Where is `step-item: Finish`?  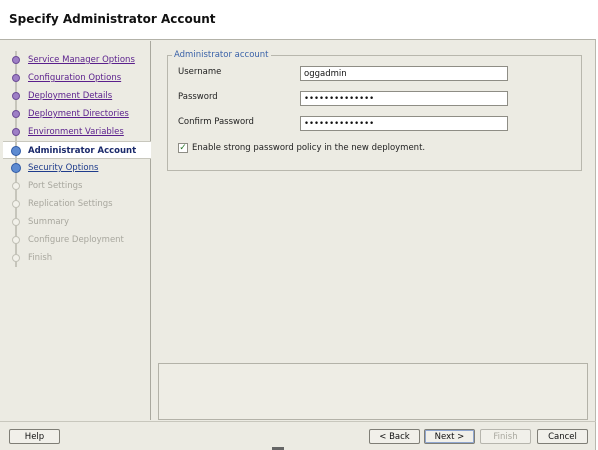 step-item: Finish is located at coordinates (77, 258).